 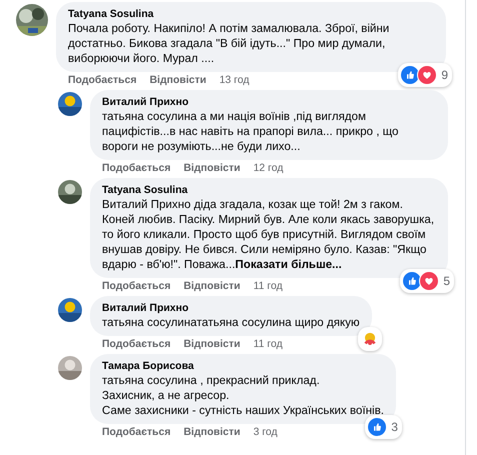 I want to click on comment-text: татьяна сосулинататьяна сосулина щиро дякую, so click(x=231, y=322).